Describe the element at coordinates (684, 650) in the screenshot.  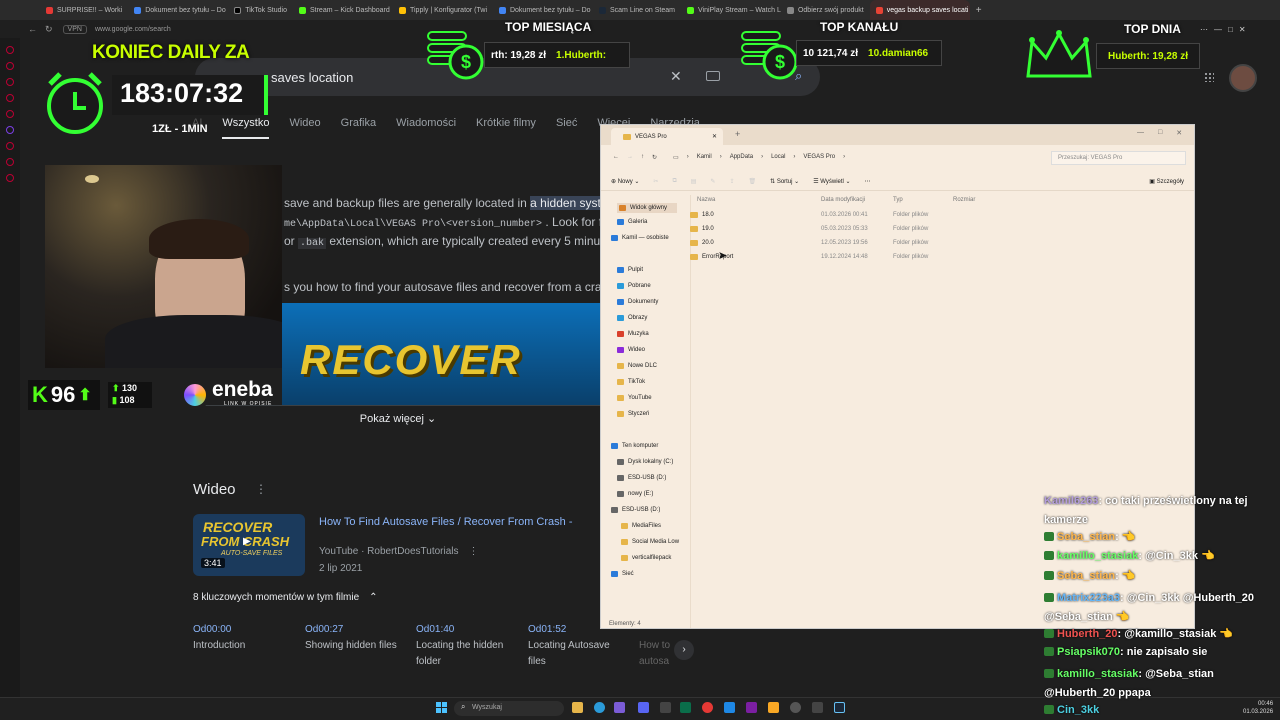
I see `chevron-right-icon: ›` at that location.